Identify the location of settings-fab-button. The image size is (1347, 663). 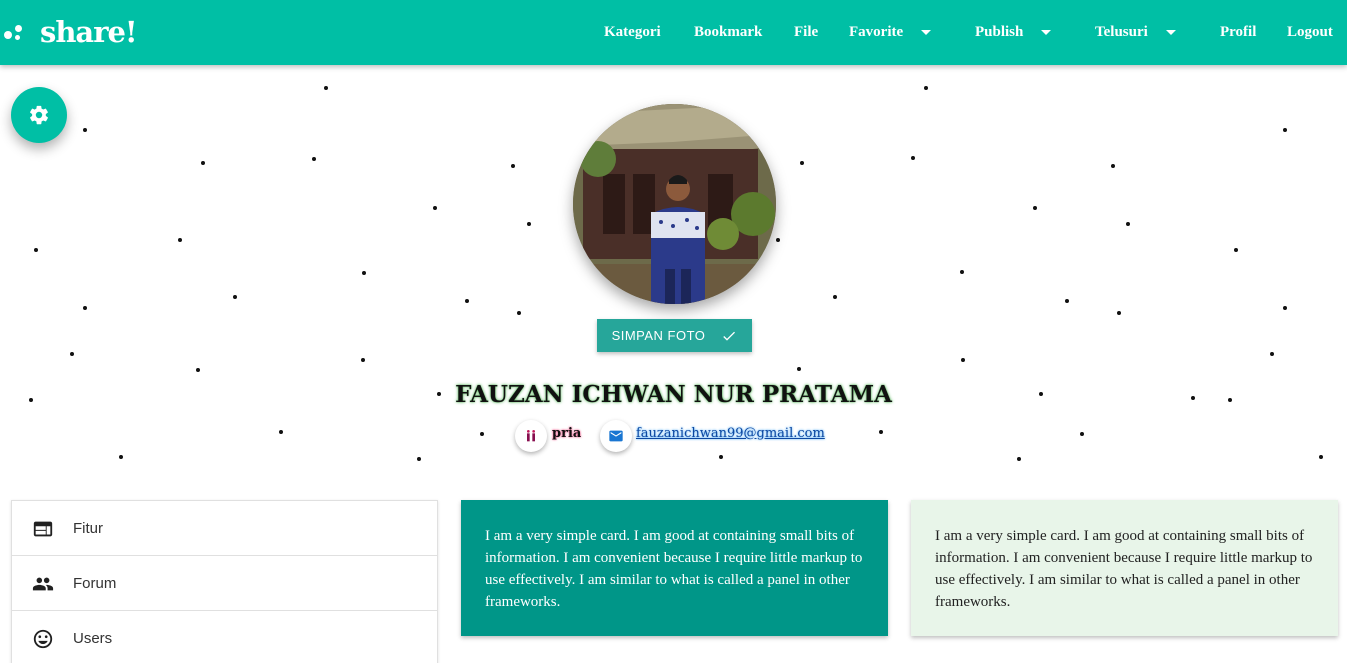
(39, 115).